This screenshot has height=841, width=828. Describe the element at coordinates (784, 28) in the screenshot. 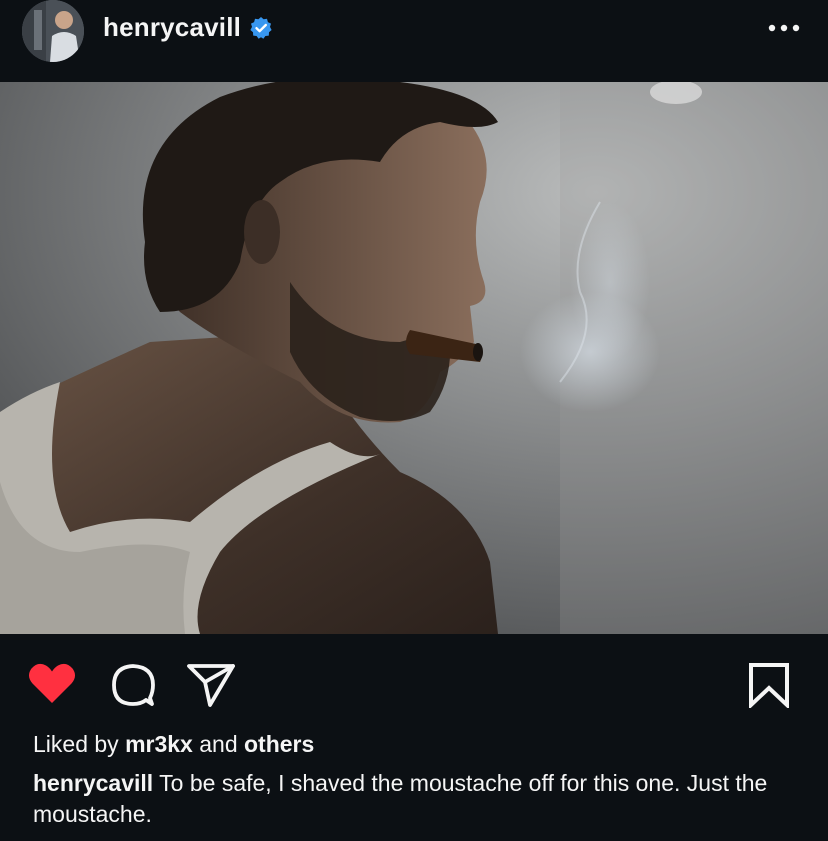

I see `more-options-icon` at that location.